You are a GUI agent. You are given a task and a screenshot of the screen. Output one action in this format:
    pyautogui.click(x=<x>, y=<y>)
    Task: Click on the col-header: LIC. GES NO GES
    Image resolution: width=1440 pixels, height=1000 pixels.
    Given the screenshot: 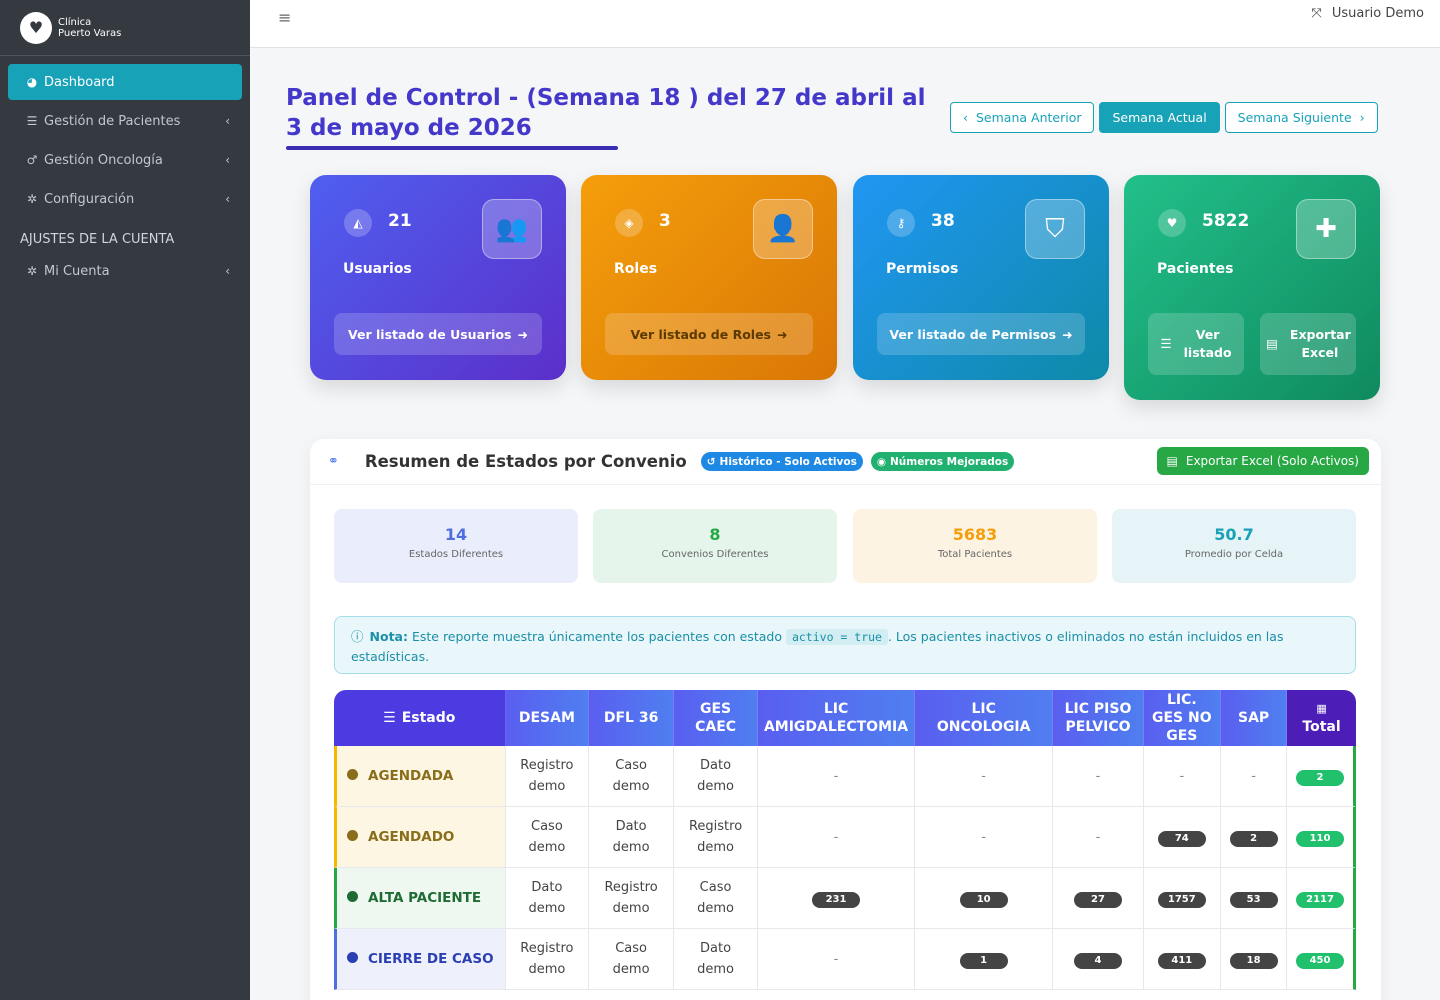 What is the action you would take?
    pyautogui.click(x=1182, y=718)
    